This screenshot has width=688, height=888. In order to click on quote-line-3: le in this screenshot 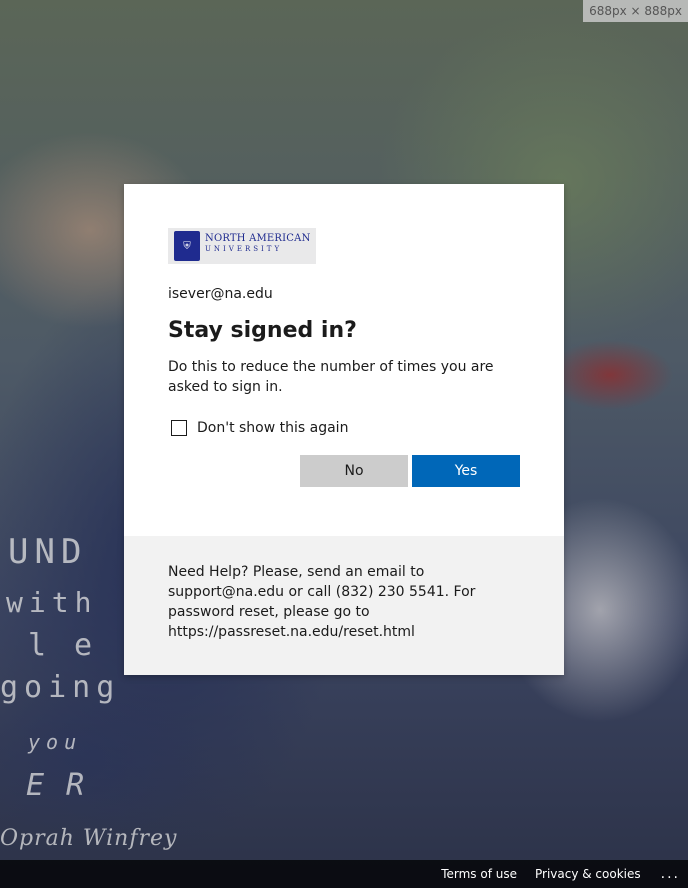, I will do `click(74, 645)`.